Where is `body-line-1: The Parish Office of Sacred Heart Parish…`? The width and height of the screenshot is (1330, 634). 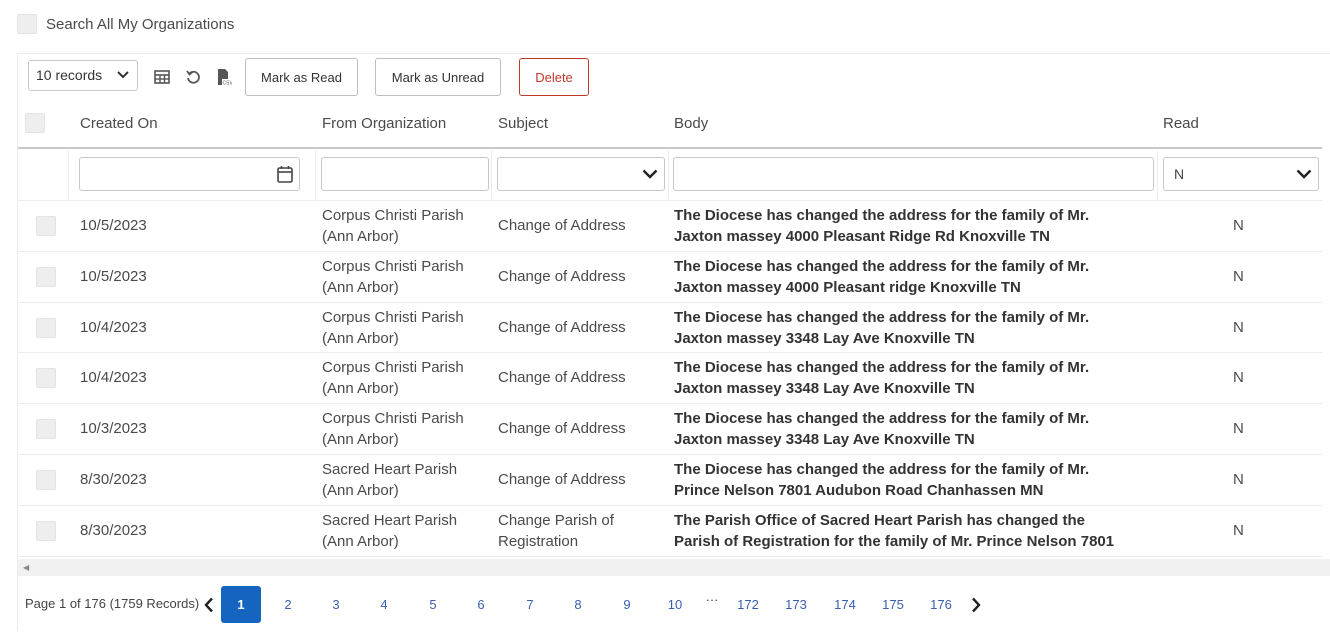 body-line-1: The Parish Office of Sacred Heart Parish… is located at coordinates (879, 520).